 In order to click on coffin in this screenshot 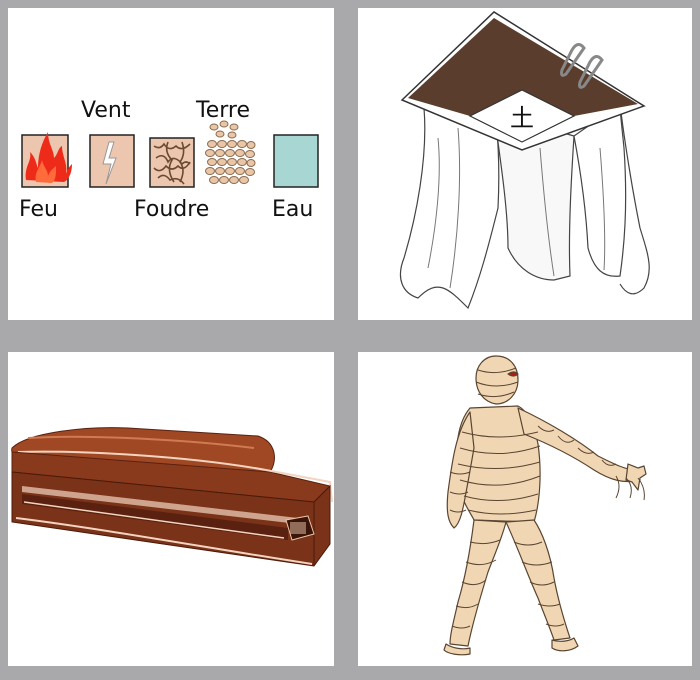, I will do `click(172, 497)`.